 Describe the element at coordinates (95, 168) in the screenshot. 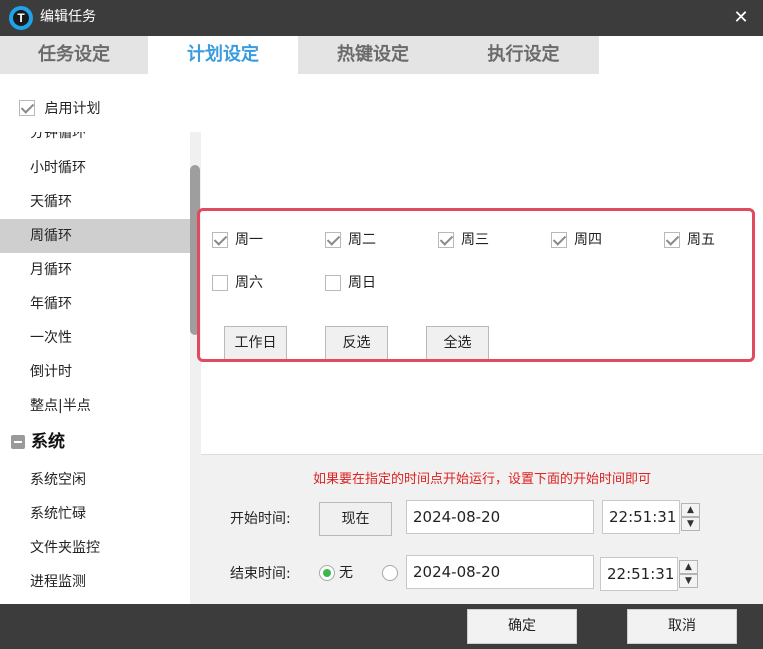

I see `sidebar-item-hour-loop: 小时循环` at that location.